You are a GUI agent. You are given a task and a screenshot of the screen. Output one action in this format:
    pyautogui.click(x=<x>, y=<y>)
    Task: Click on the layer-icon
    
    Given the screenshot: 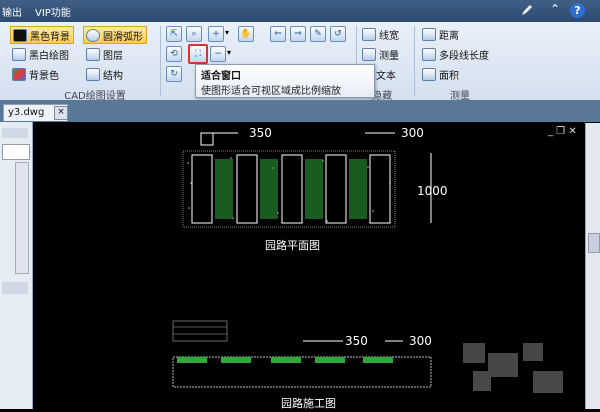 What is the action you would take?
    pyautogui.click(x=93, y=54)
    